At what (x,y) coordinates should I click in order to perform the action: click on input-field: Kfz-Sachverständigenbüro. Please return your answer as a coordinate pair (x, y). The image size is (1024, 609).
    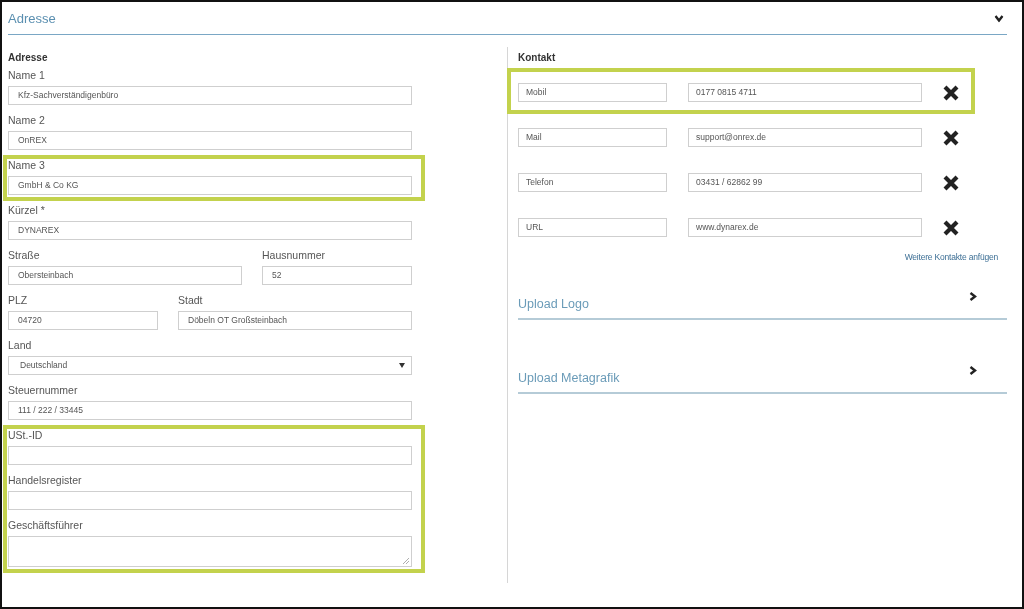
    Looking at the image, I should click on (210, 95).